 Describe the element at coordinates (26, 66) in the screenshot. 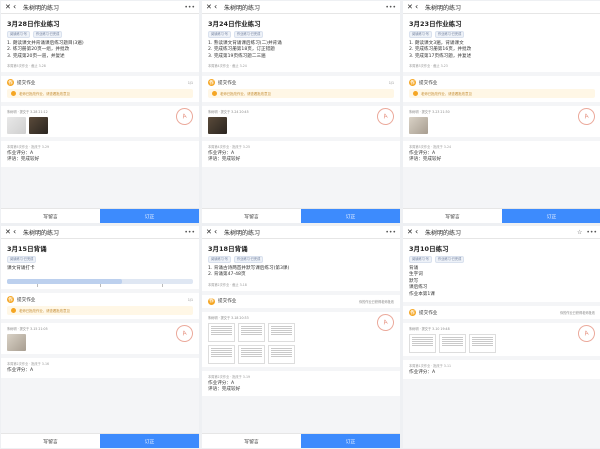

I see `homework-meta: 本周第5次作业 · 截止 3-28` at that location.